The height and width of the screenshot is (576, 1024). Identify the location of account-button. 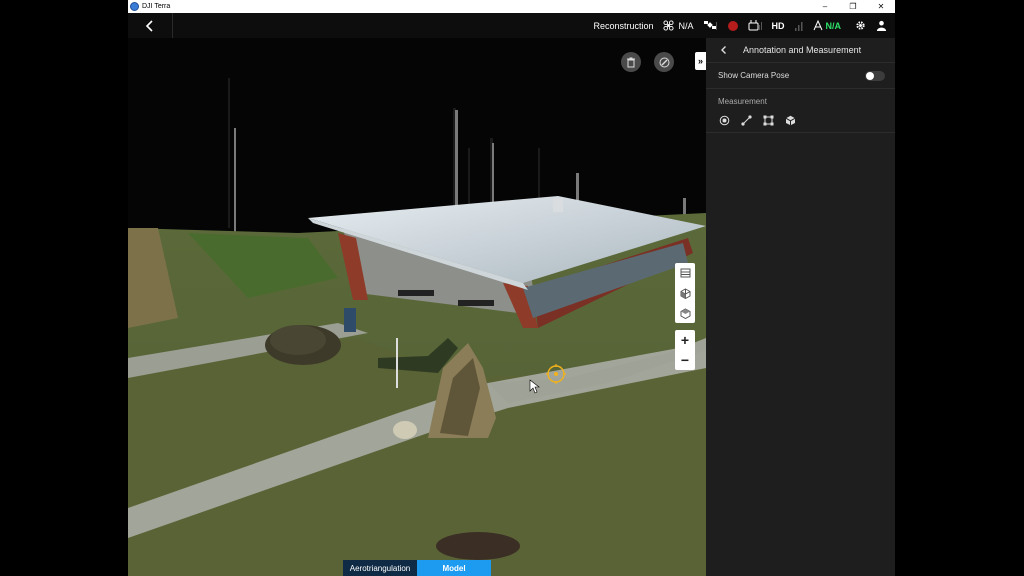
(881, 25).